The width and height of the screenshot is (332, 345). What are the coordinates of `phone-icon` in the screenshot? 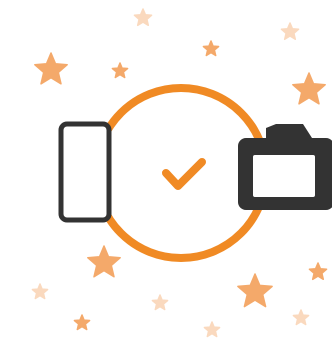 It's located at (85, 172).